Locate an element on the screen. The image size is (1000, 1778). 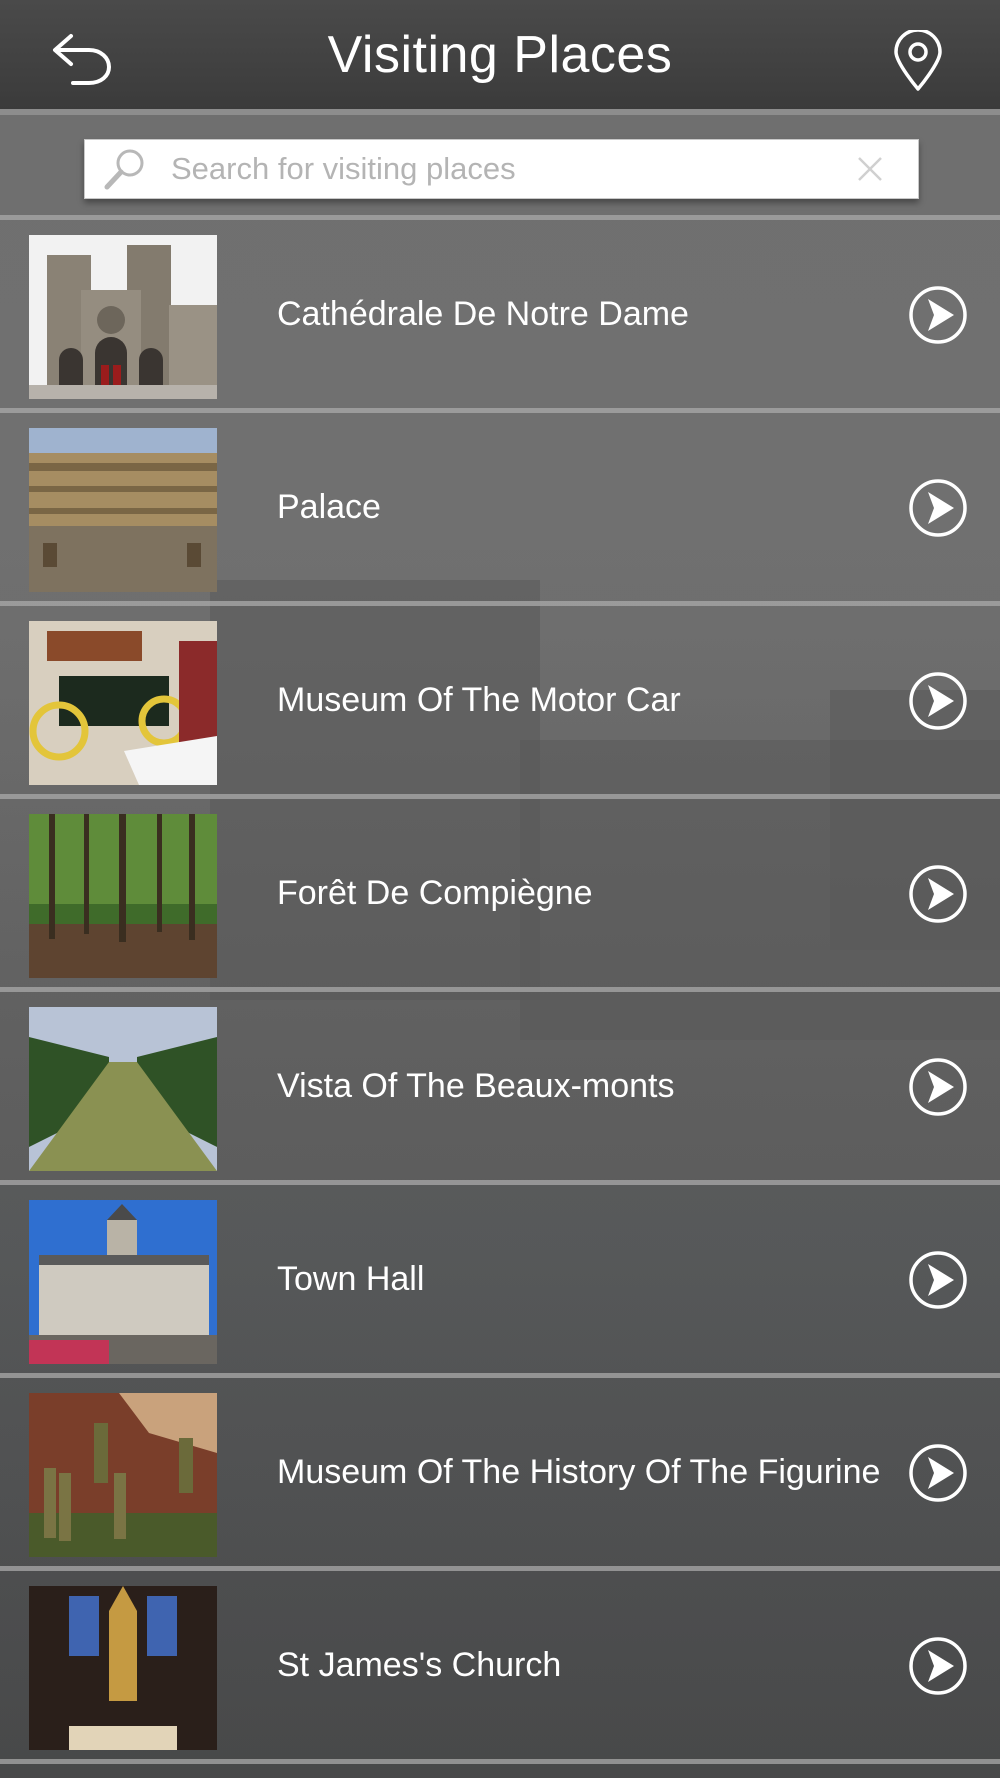
place-name: St James's Church is located at coordinates (419, 1664).